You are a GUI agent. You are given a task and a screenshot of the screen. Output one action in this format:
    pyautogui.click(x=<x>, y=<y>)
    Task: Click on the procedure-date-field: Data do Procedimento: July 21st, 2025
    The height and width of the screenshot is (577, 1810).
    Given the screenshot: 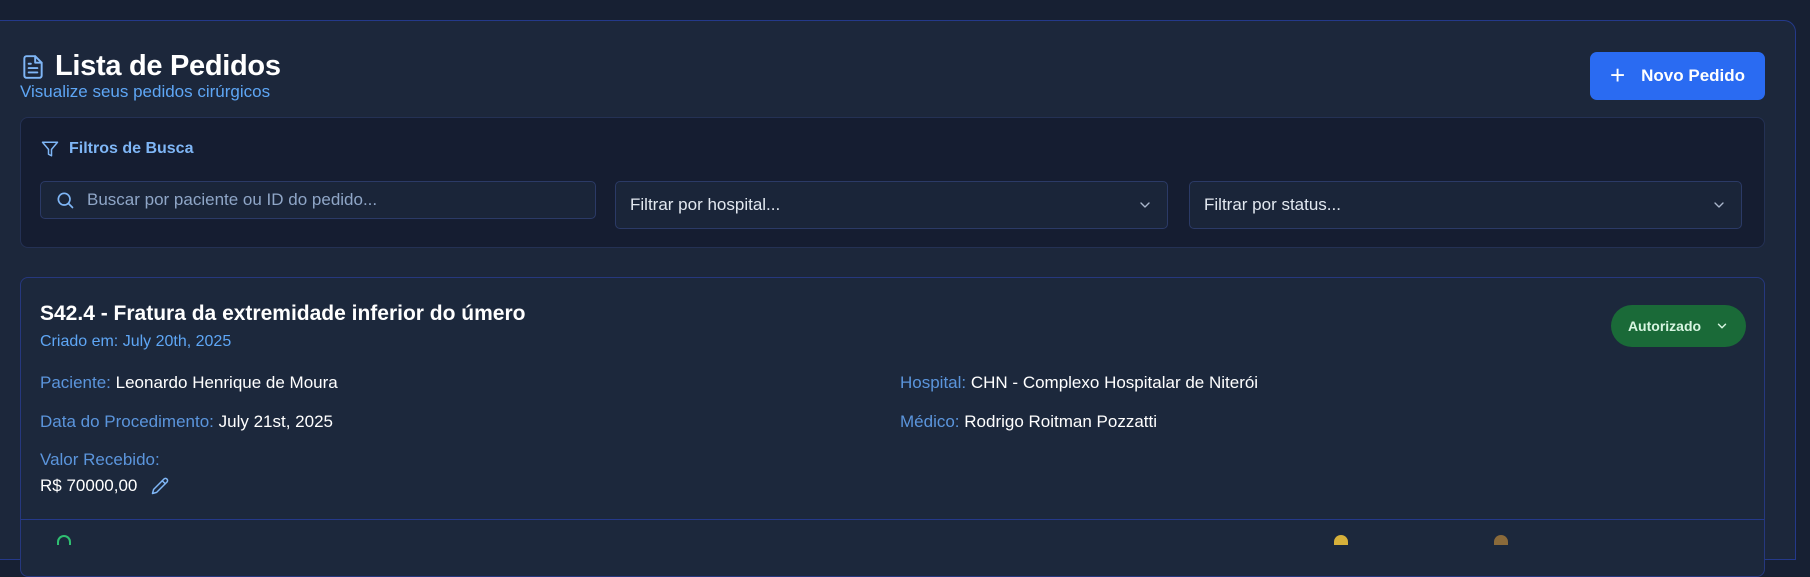 What is the action you would take?
    pyautogui.click(x=186, y=422)
    